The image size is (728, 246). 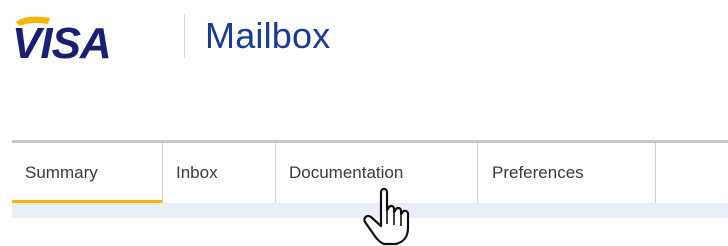 What do you see at coordinates (184, 36) in the screenshot?
I see `header-divider` at bounding box center [184, 36].